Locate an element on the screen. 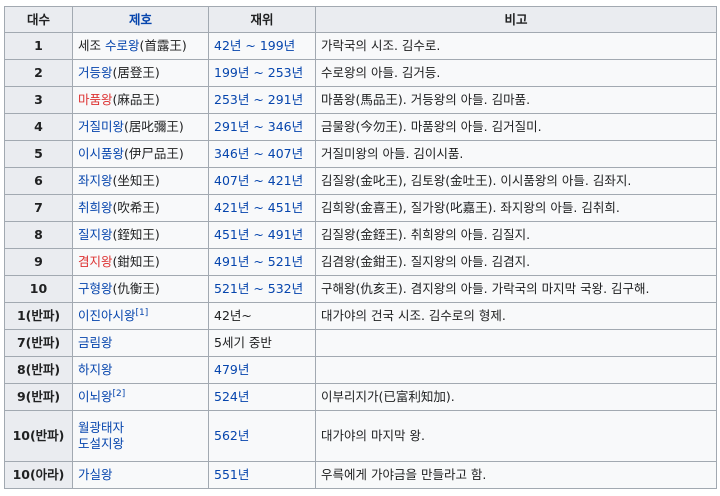 Image resolution: width=720 pixels, height=496 pixels. reign-cell: 421년 ~ 451년 is located at coordinates (262, 208).